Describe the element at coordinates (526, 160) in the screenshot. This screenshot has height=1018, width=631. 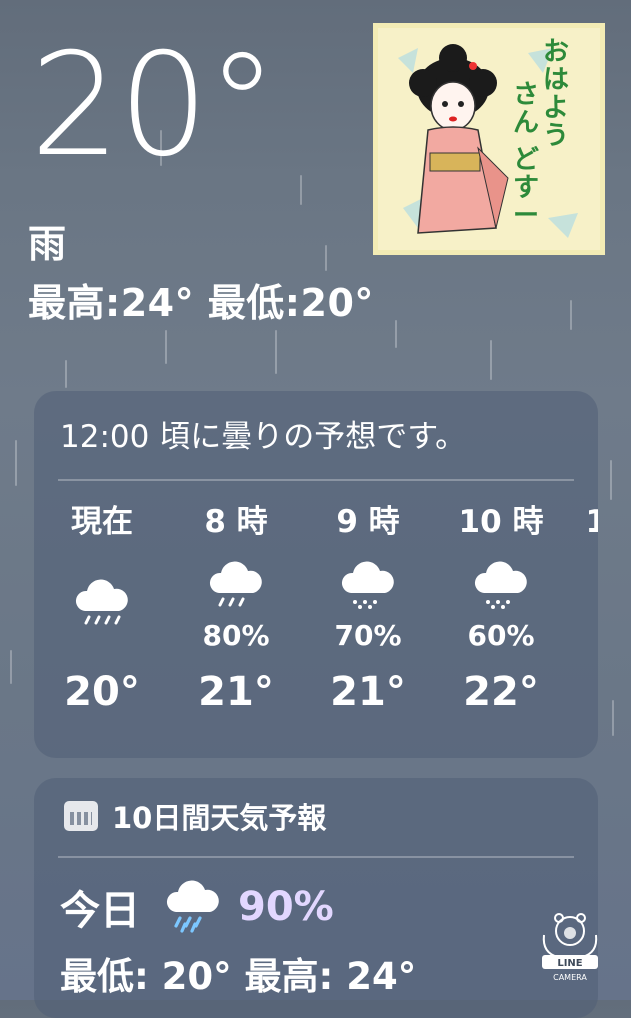
I see `svg-text: ど` at that location.